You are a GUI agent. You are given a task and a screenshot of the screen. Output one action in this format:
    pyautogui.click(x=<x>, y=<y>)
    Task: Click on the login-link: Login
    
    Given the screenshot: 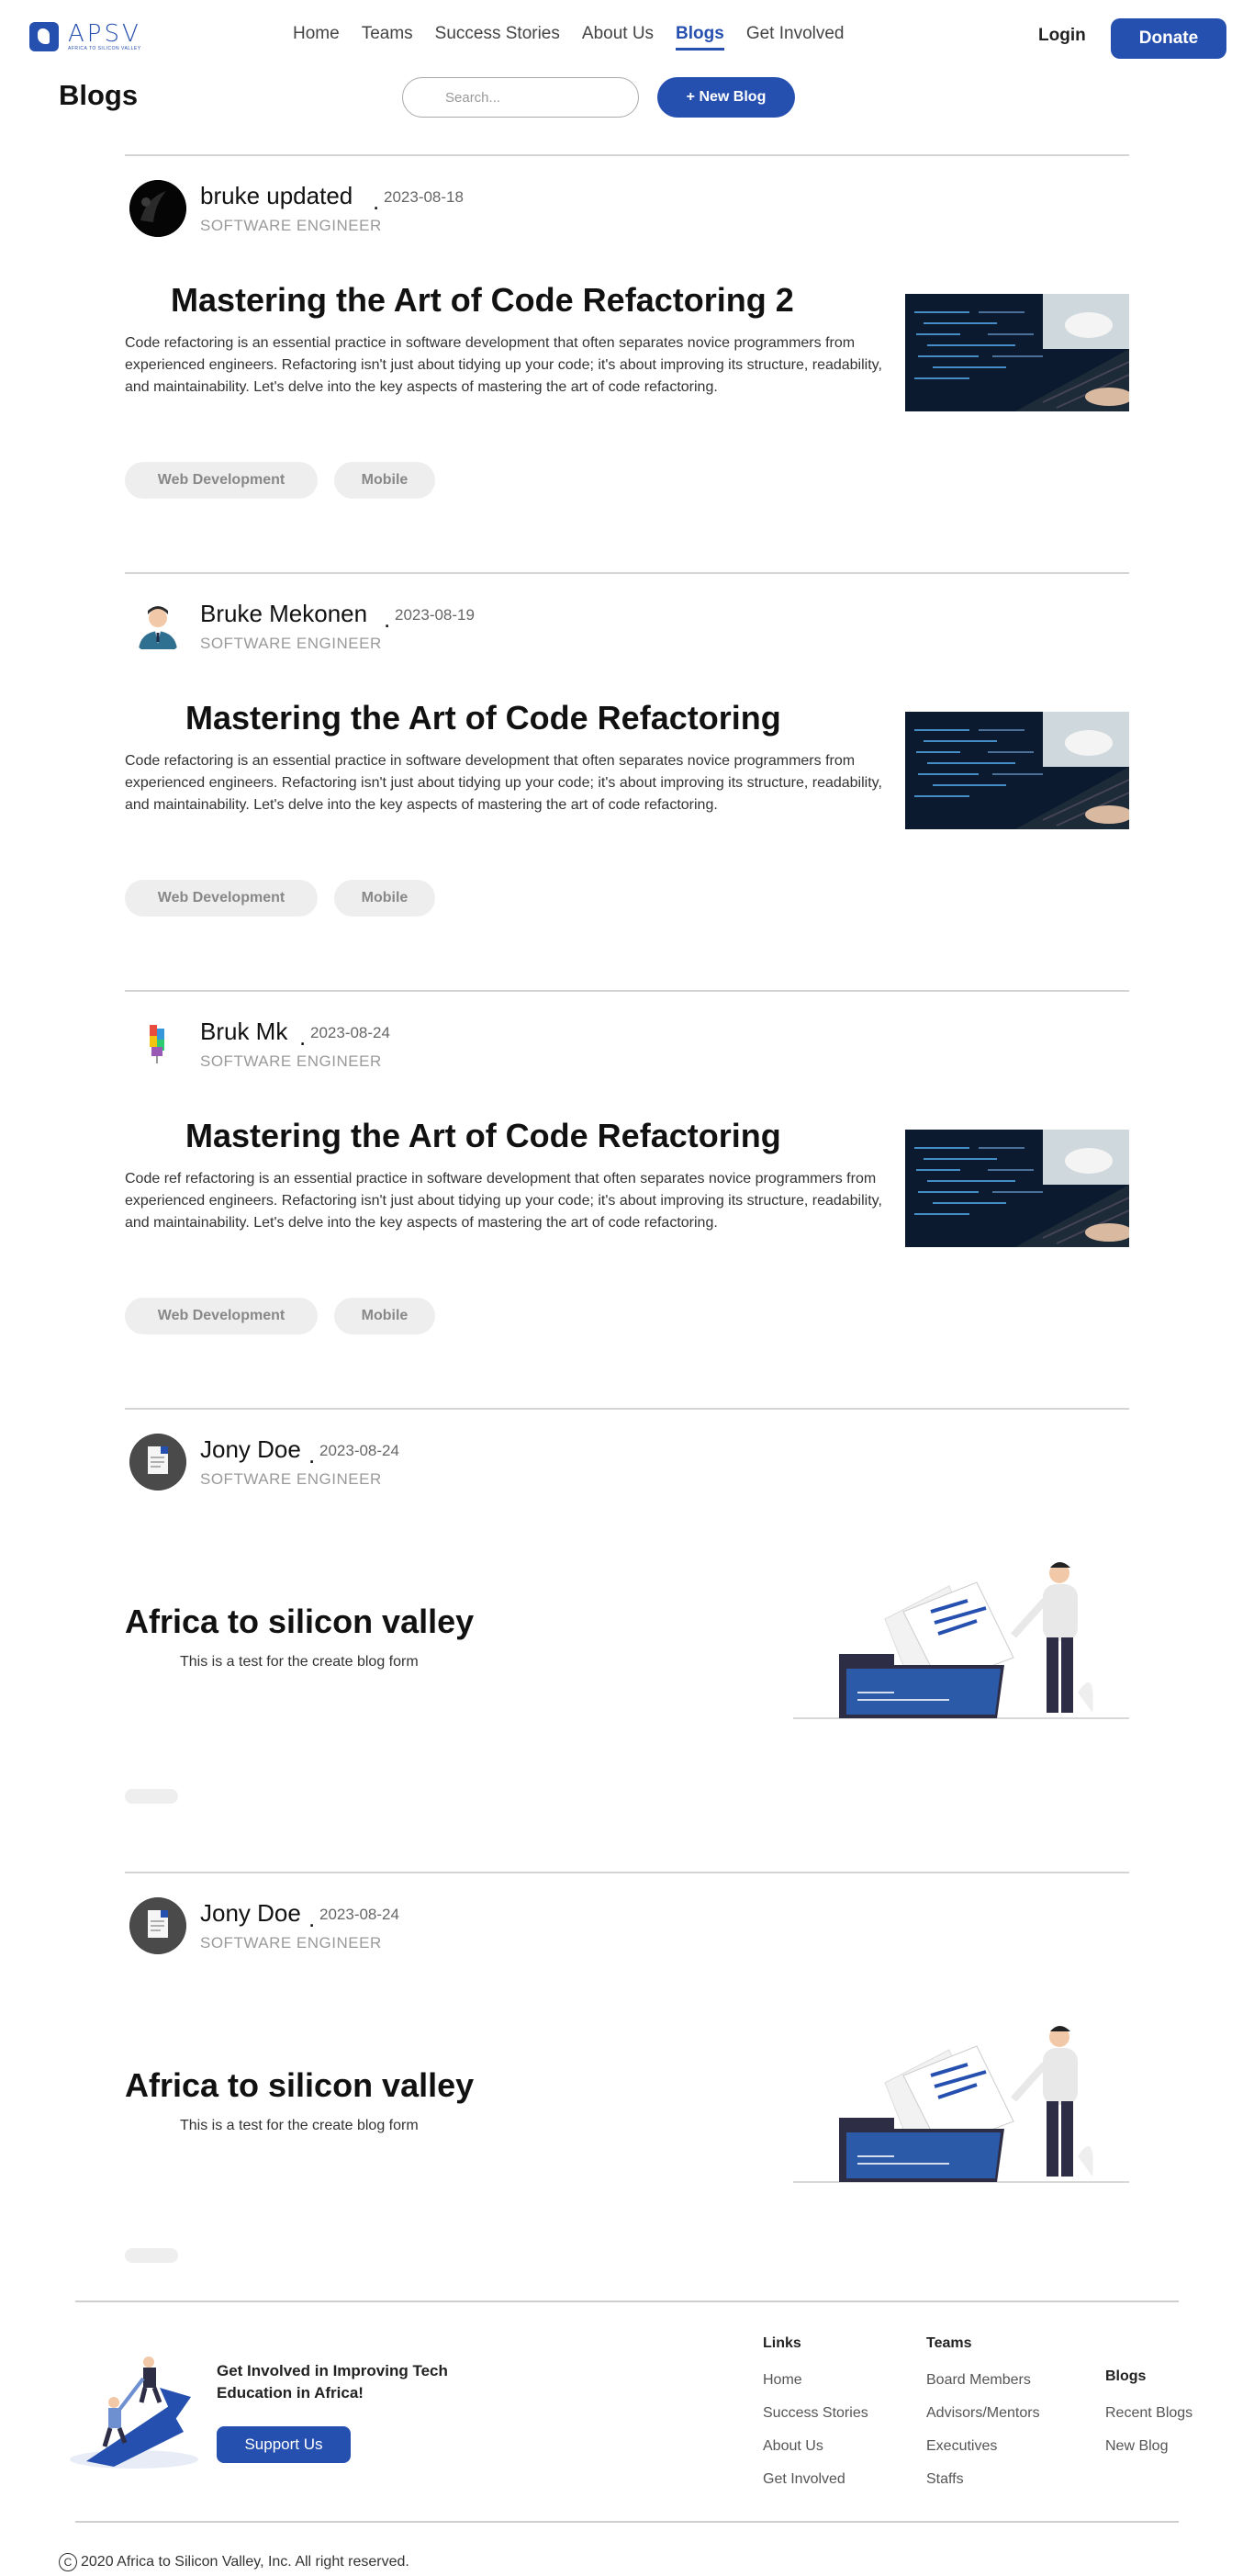 What is the action you would take?
    pyautogui.click(x=1062, y=36)
    